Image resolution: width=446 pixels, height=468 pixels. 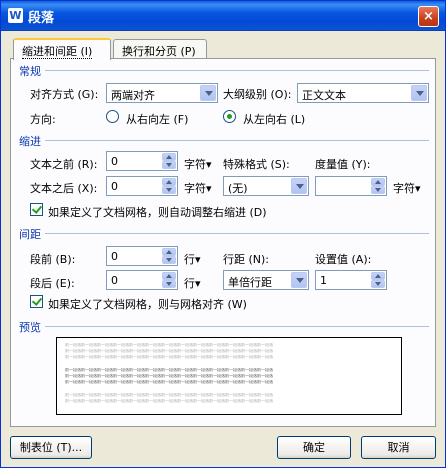 I want to click on line-spacing-value: 单倍行距, so click(x=250, y=282).